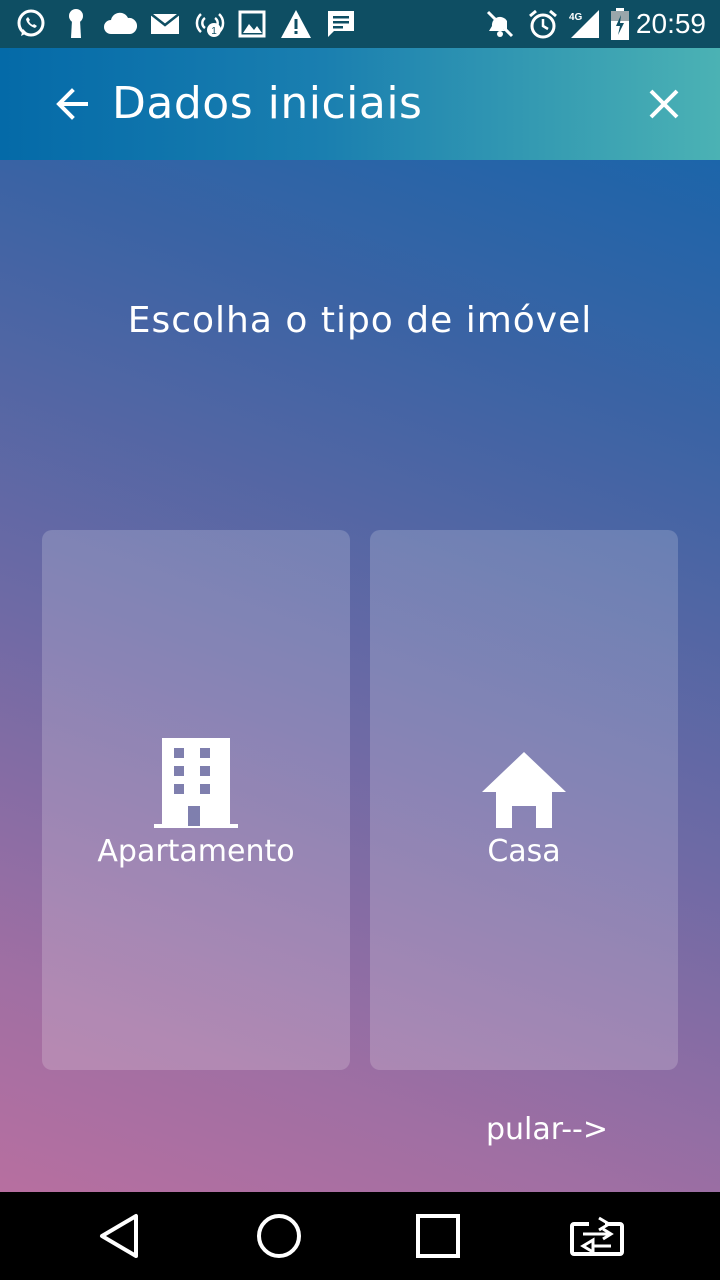  I want to click on nav-back-button, so click(120, 1236).